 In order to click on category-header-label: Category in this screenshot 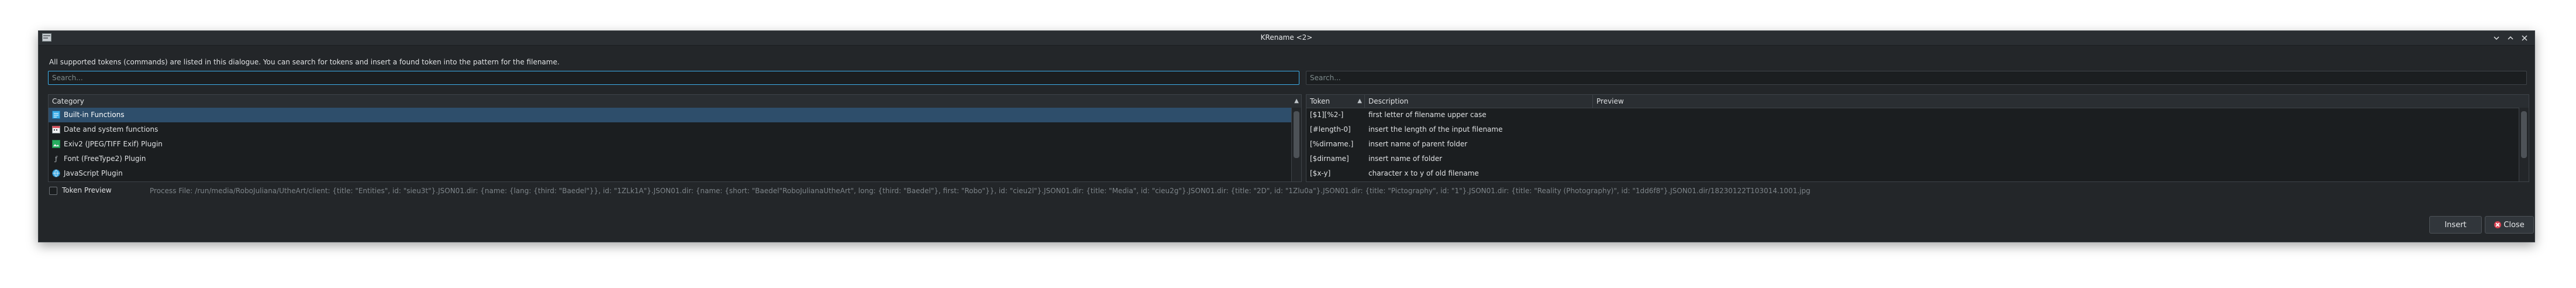, I will do `click(68, 101)`.